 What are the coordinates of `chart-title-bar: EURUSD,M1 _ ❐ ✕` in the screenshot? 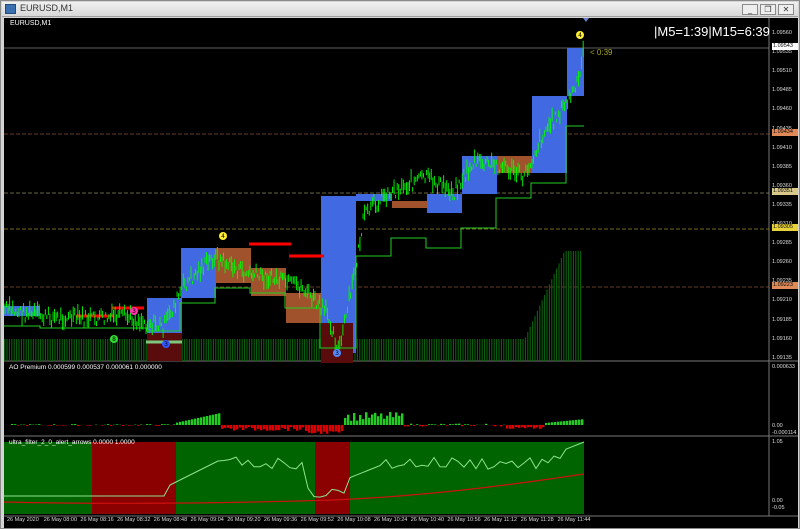 It's located at (400, 9).